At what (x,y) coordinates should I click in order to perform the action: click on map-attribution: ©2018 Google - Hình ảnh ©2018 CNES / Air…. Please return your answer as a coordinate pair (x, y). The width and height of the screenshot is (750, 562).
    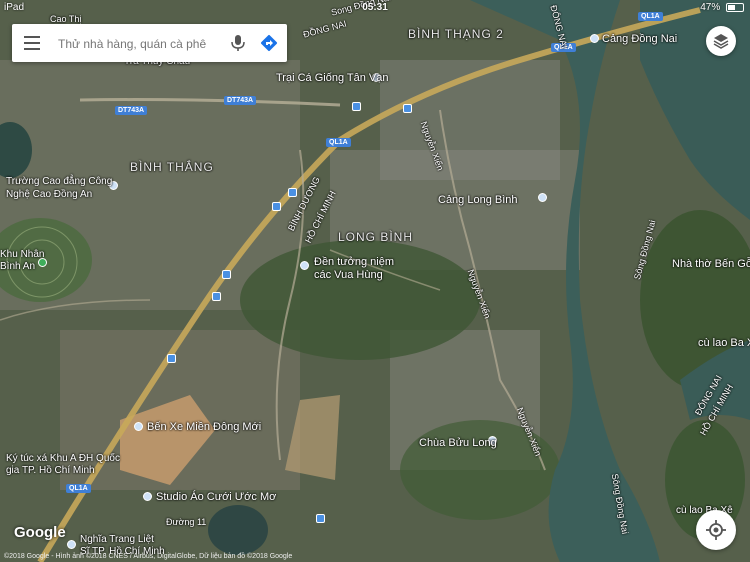
    Looking at the image, I should click on (148, 556).